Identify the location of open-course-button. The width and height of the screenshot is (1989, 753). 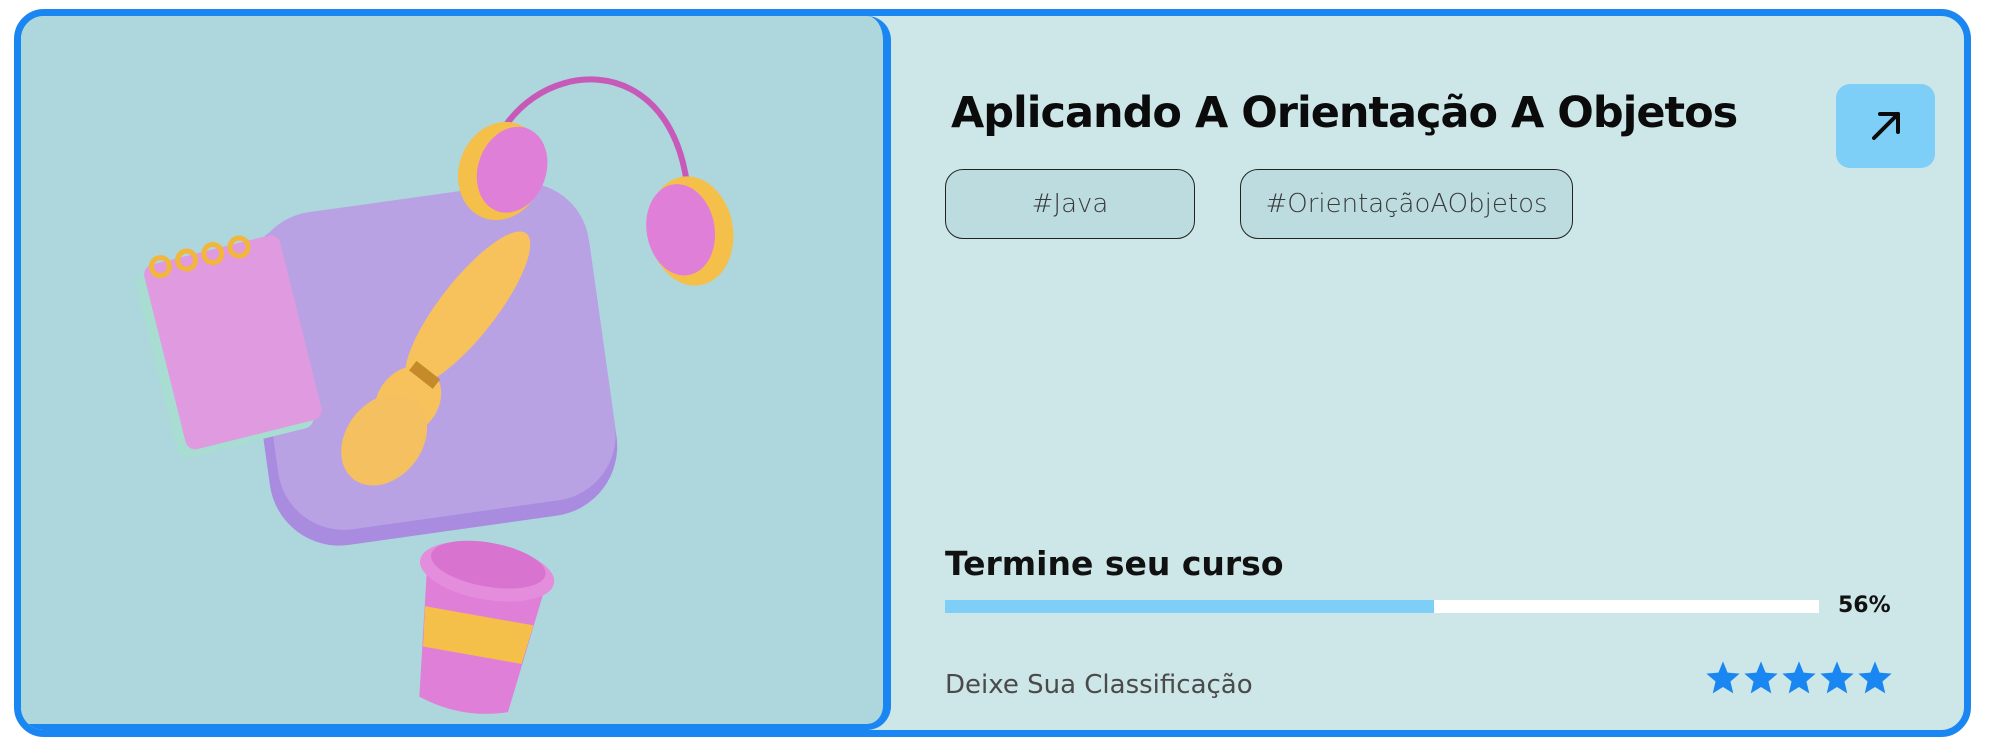
(1885, 126).